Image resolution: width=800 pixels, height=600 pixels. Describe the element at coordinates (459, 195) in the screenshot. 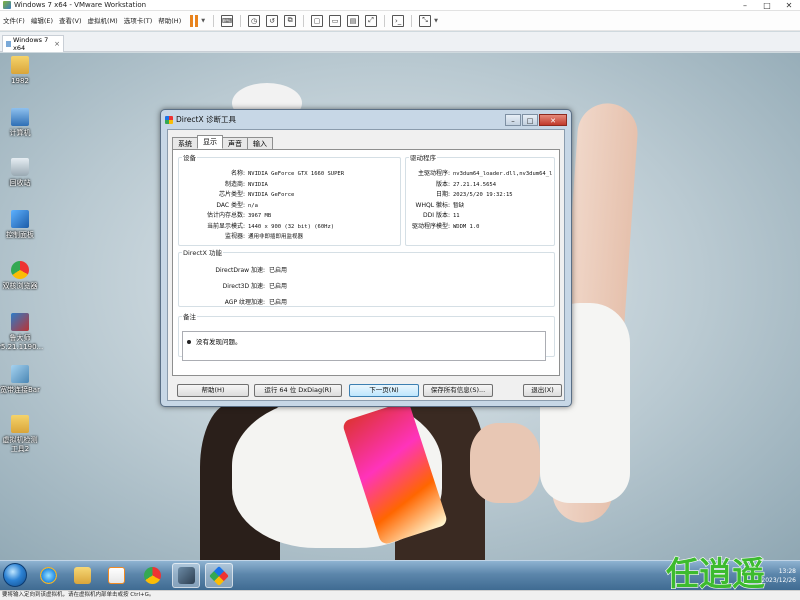

I see `driver-field-row: 日期: 2023/5/20 19:32:15` at that location.